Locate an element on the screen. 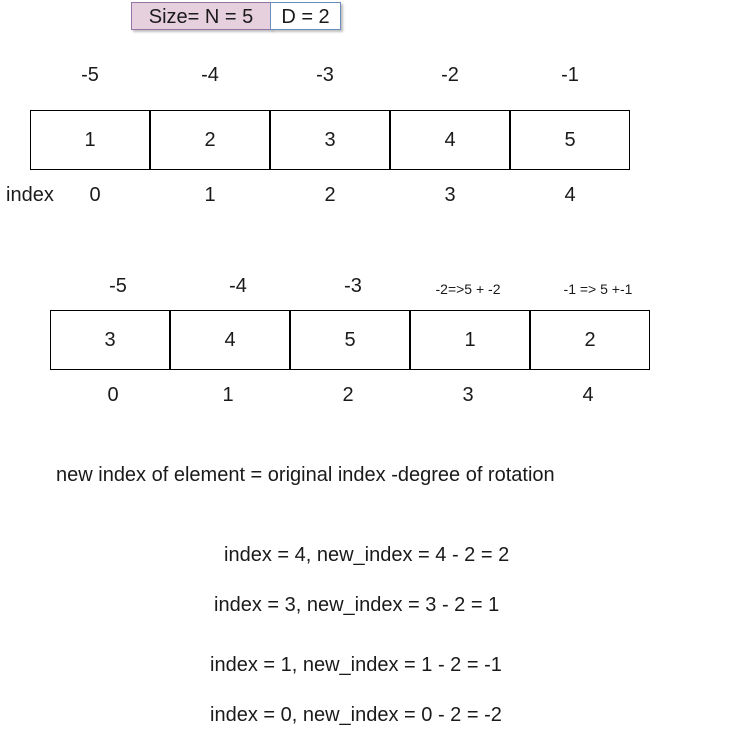 Image resolution: width=741 pixels, height=742 pixels. array2-index: 3 is located at coordinates (468, 395).